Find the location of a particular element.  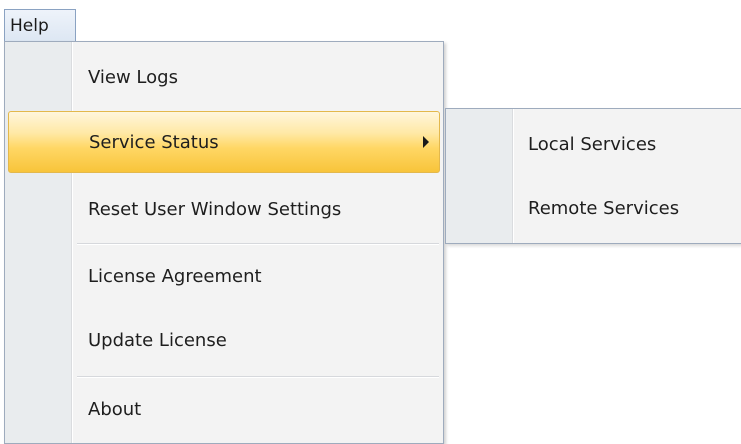

submenu-item-label: Remote Services is located at coordinates (604, 208).